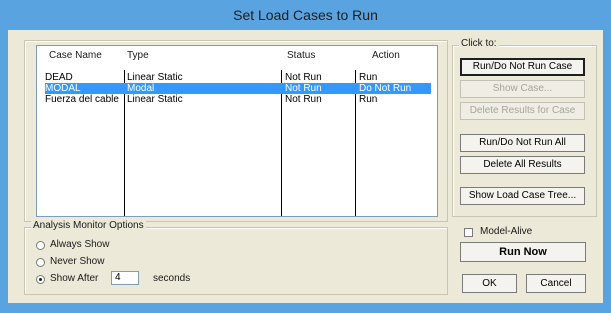 The width and height of the screenshot is (611, 313). I want to click on table-row: MODAL Modal Not Run Do Not Run, so click(238, 88).